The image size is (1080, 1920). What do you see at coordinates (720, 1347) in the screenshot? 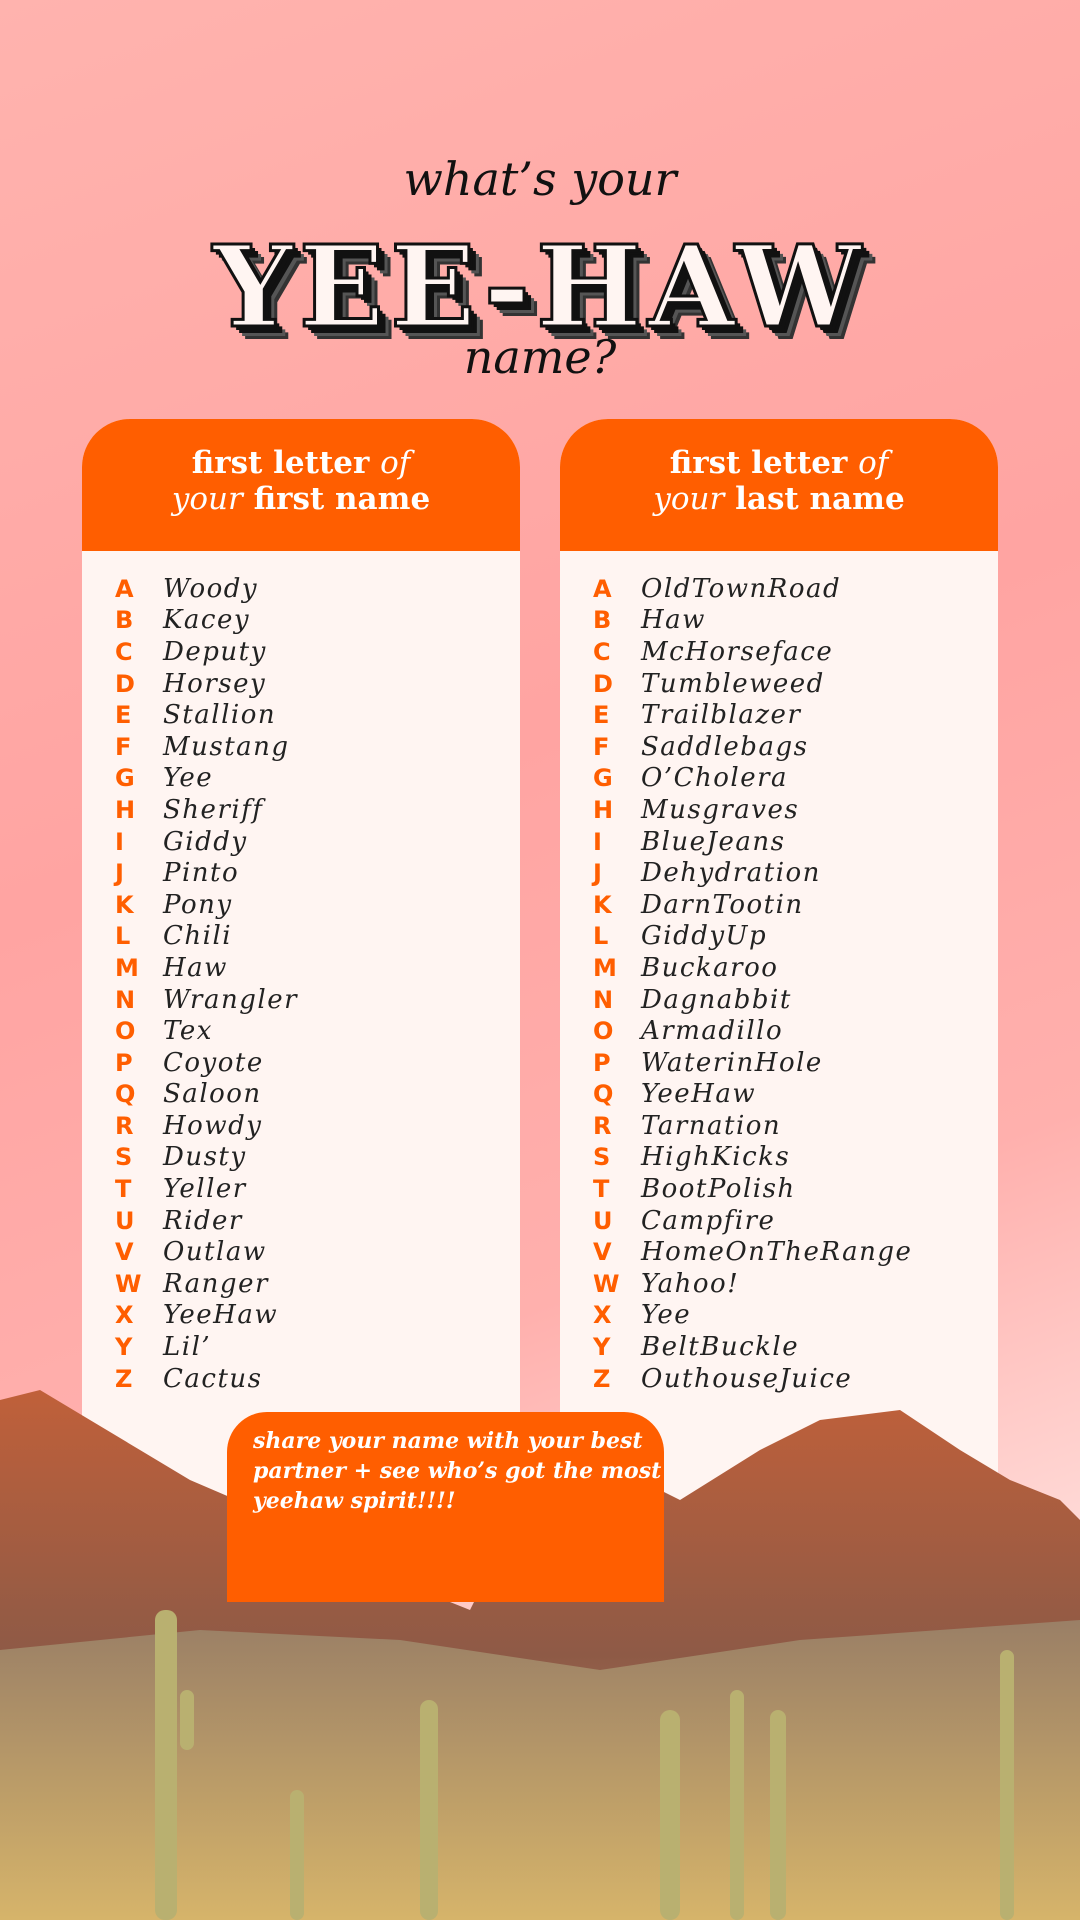
I see `row-name: BeltBuckle` at bounding box center [720, 1347].